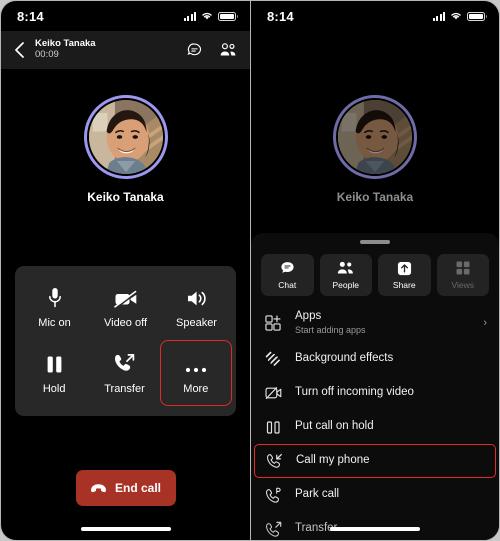 This screenshot has height=541, width=500. I want to click on end-call-area: End call, so click(125, 488).